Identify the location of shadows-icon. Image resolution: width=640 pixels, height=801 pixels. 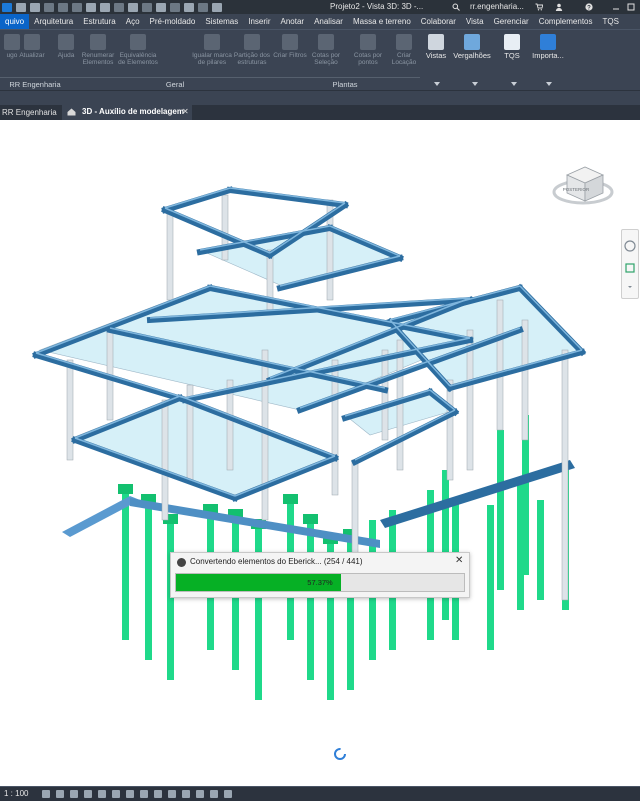
(88, 794).